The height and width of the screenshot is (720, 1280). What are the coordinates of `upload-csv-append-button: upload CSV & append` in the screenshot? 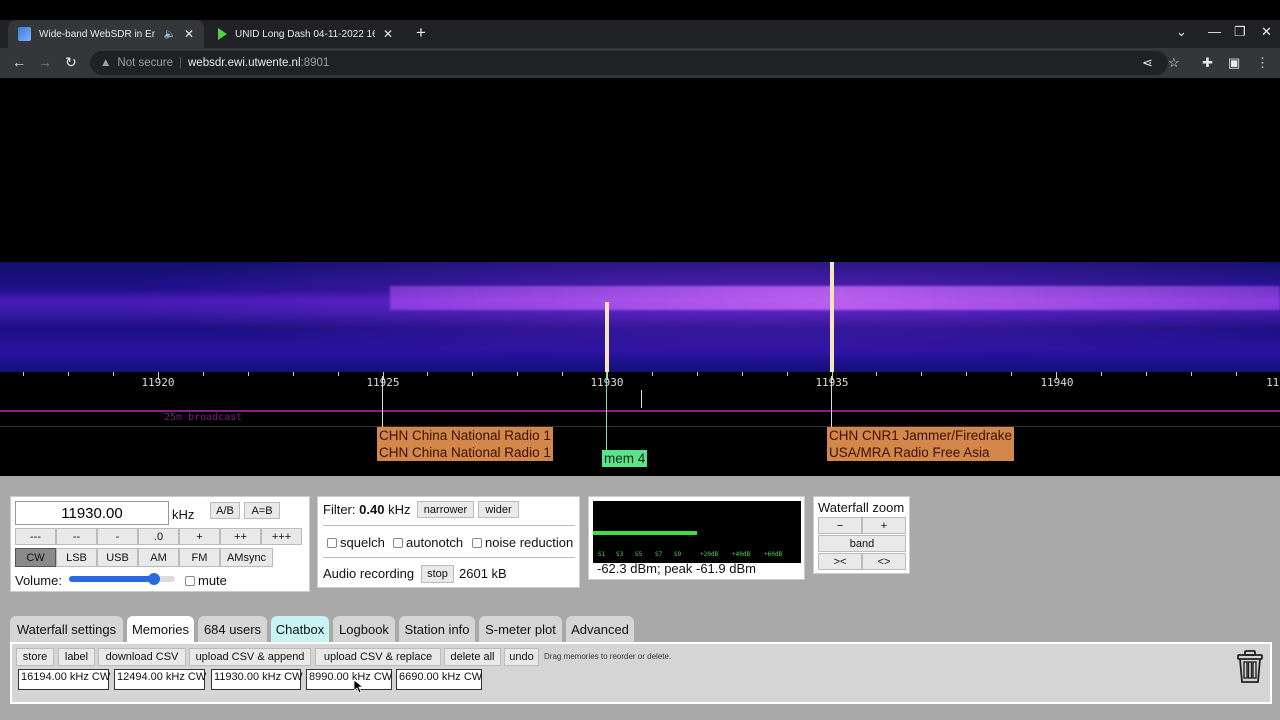 It's located at (250, 657).